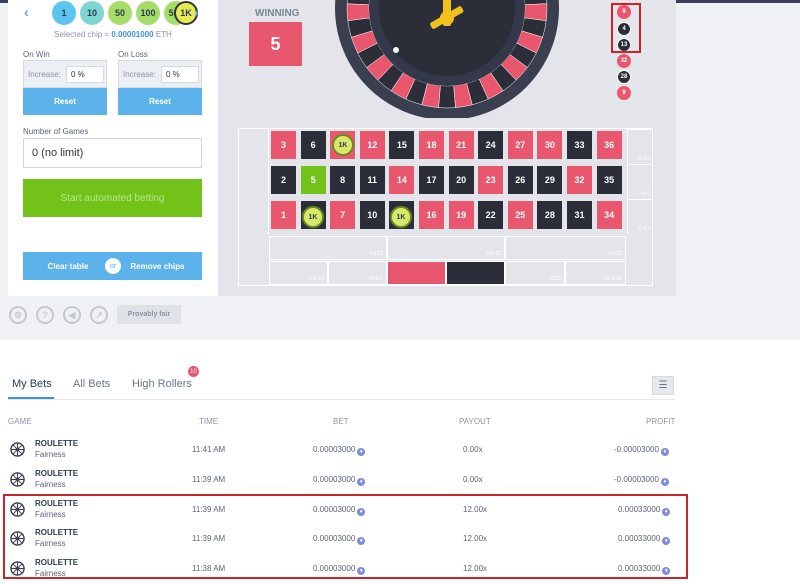 This screenshot has width=800, height=584. I want to click on column-bet-3: 2 to 1, so click(640, 146).